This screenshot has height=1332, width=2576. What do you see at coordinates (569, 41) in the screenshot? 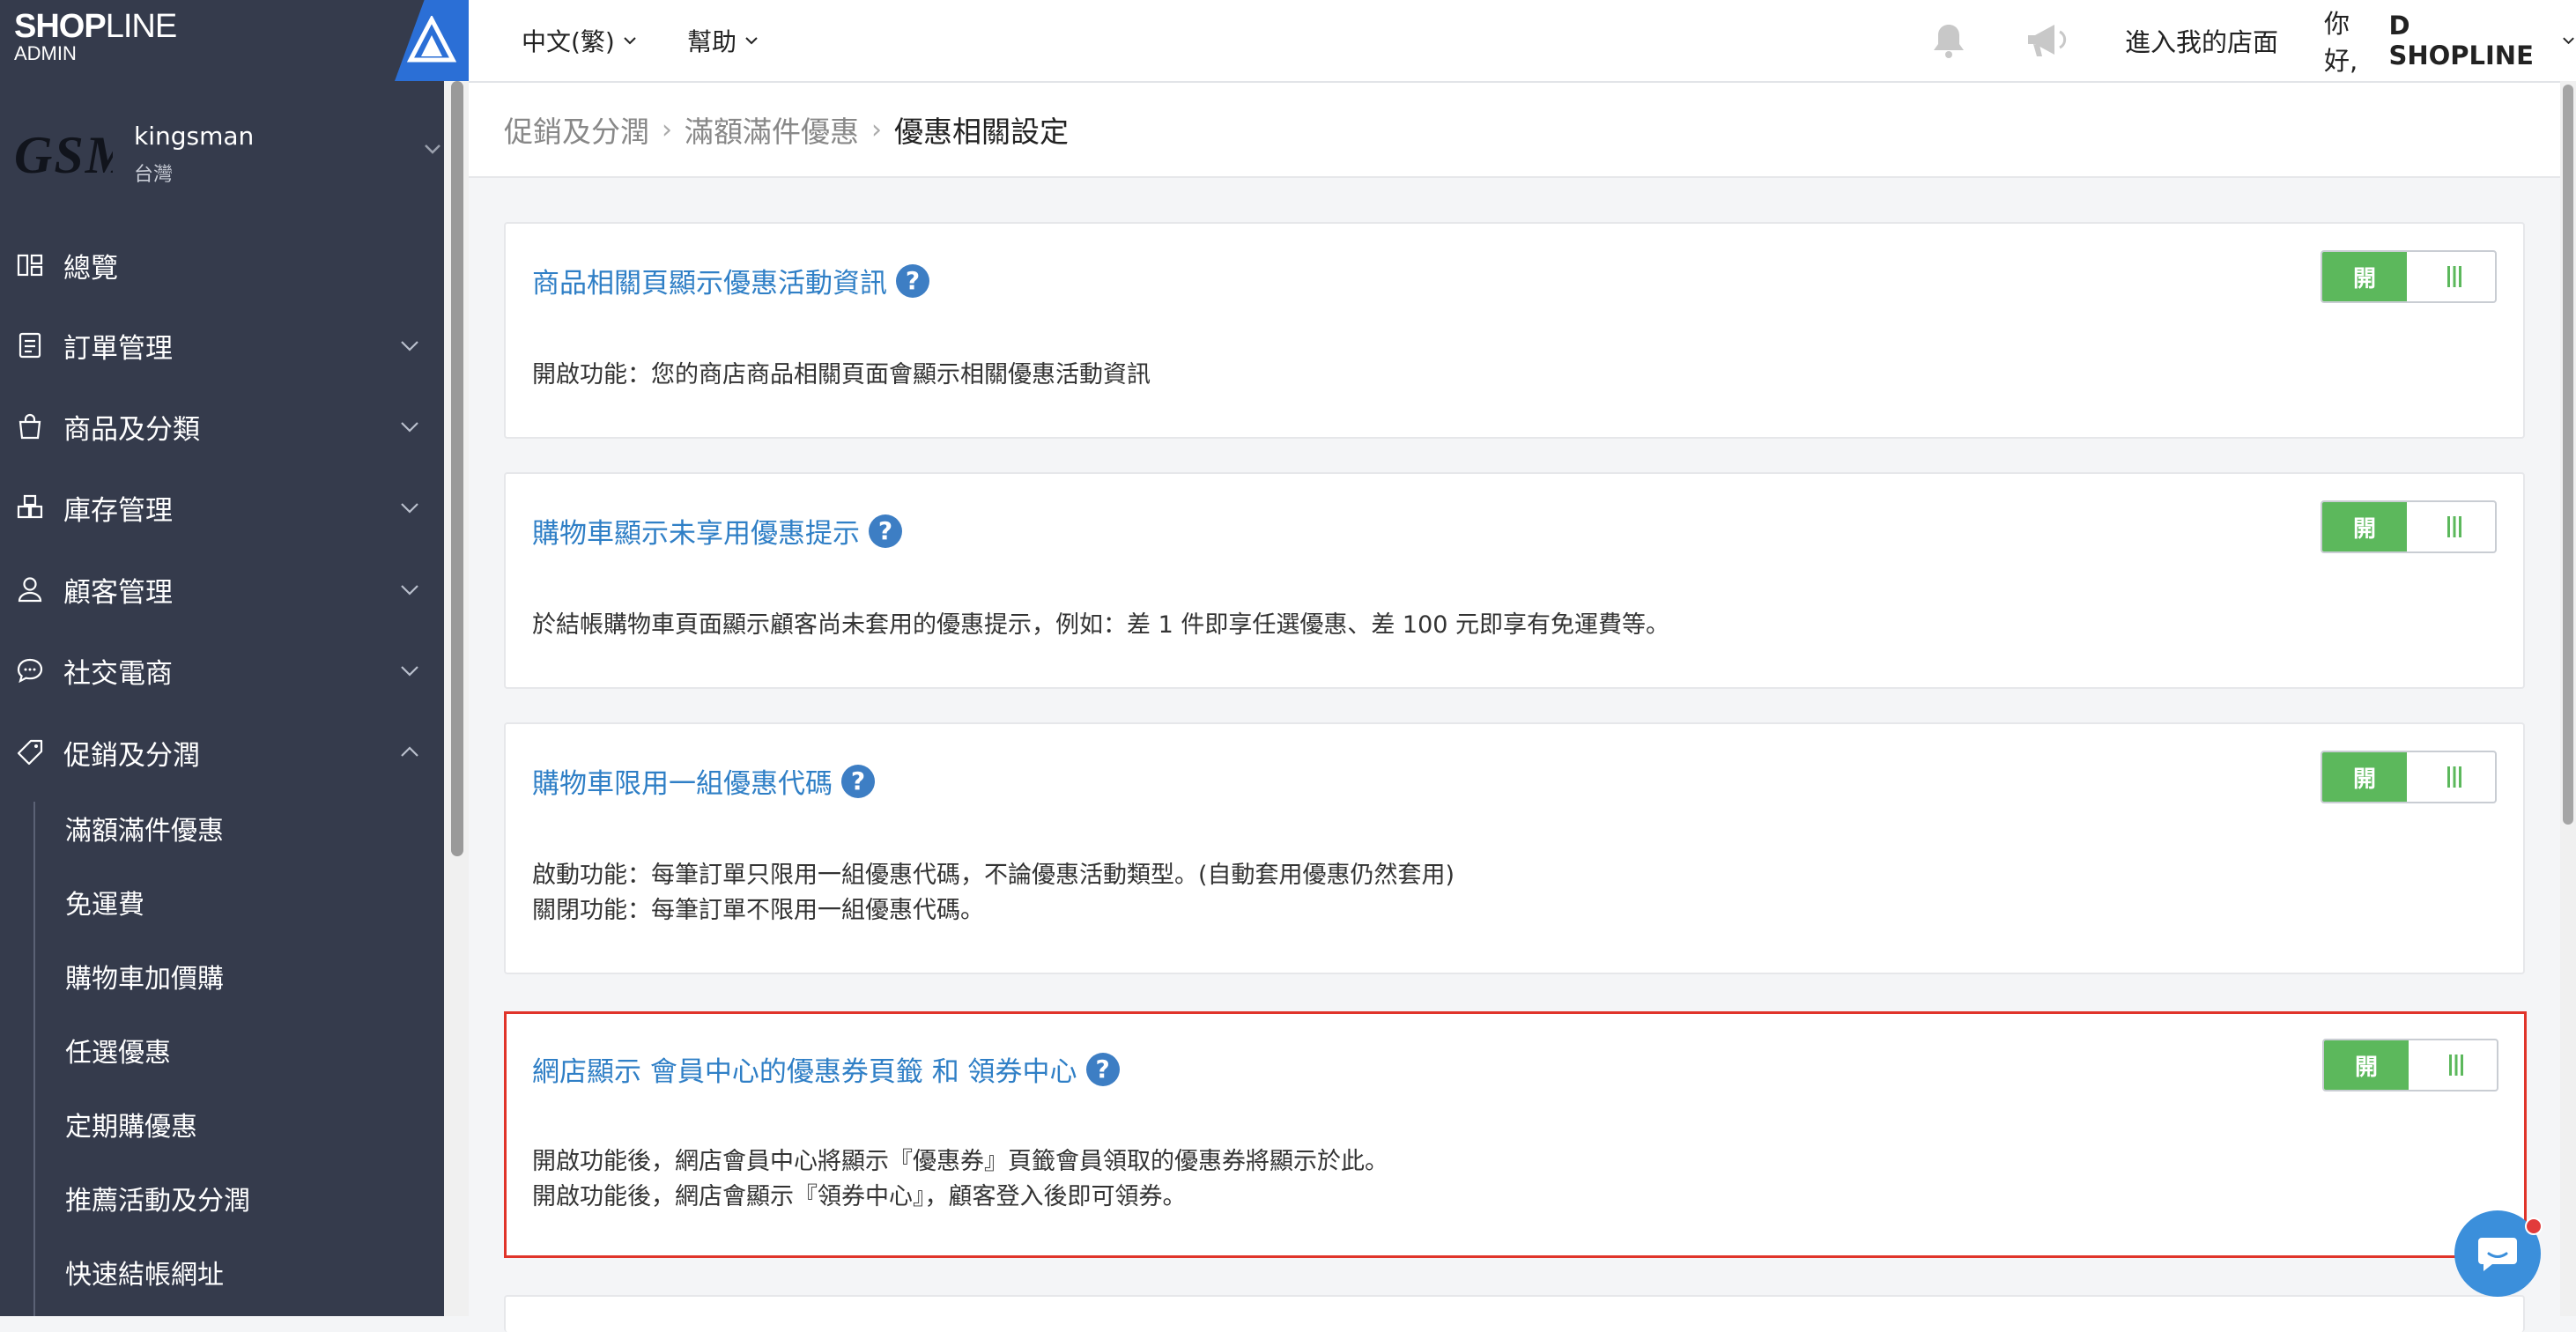
I see `language-label: 中文(繁)` at bounding box center [569, 41].